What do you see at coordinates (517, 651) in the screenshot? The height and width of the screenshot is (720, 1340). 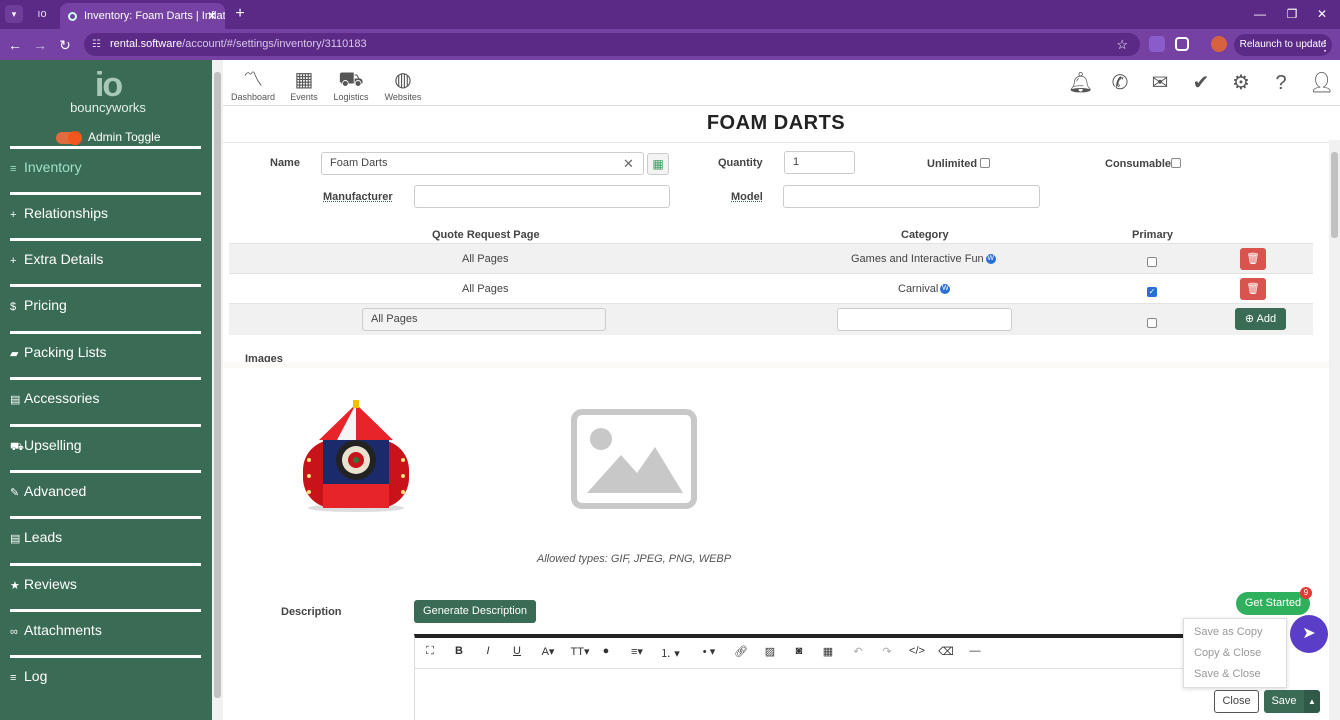 I see `underline-icon: U` at bounding box center [517, 651].